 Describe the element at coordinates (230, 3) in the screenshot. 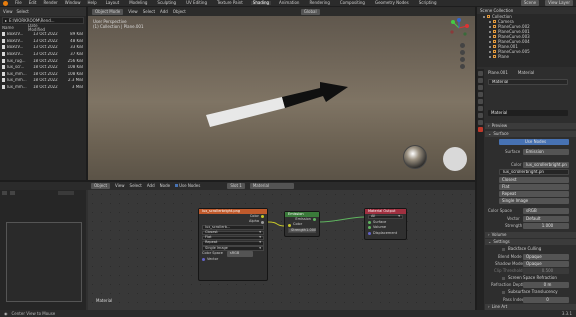

I see `tab-texture-paint: Texture Paint` at that location.